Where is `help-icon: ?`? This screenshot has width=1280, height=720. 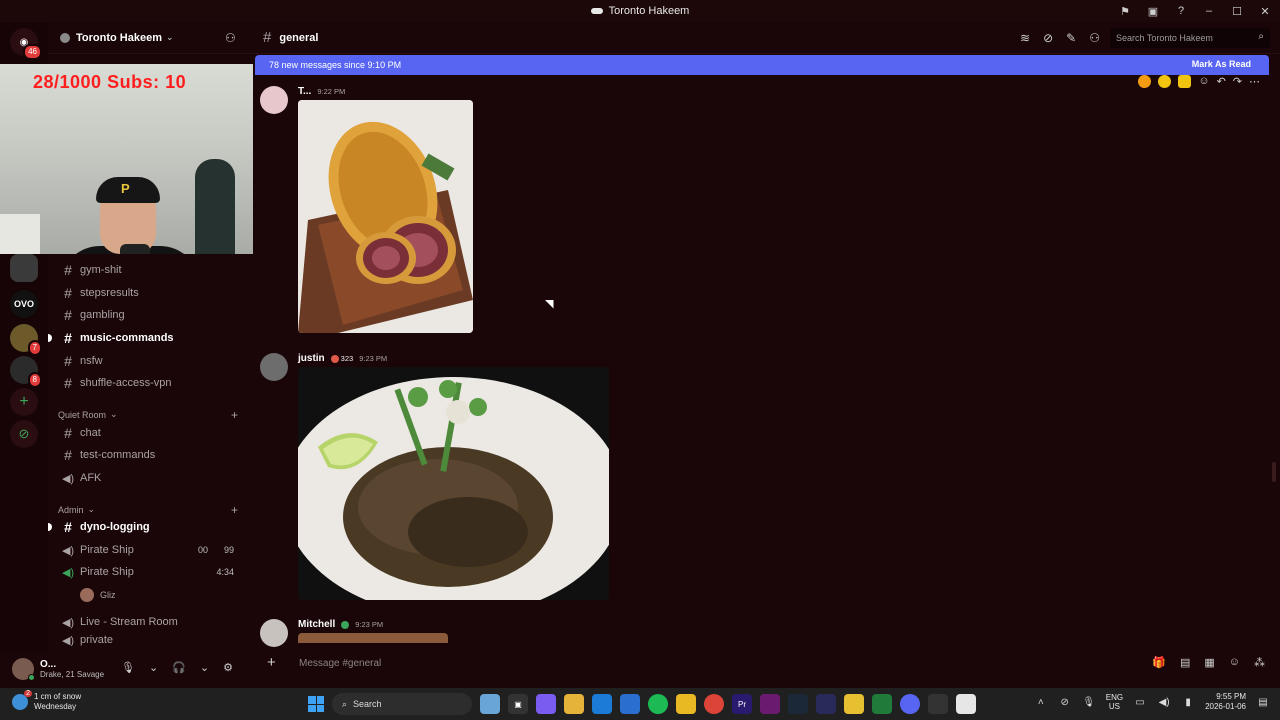 help-icon: ? is located at coordinates (1181, 11).